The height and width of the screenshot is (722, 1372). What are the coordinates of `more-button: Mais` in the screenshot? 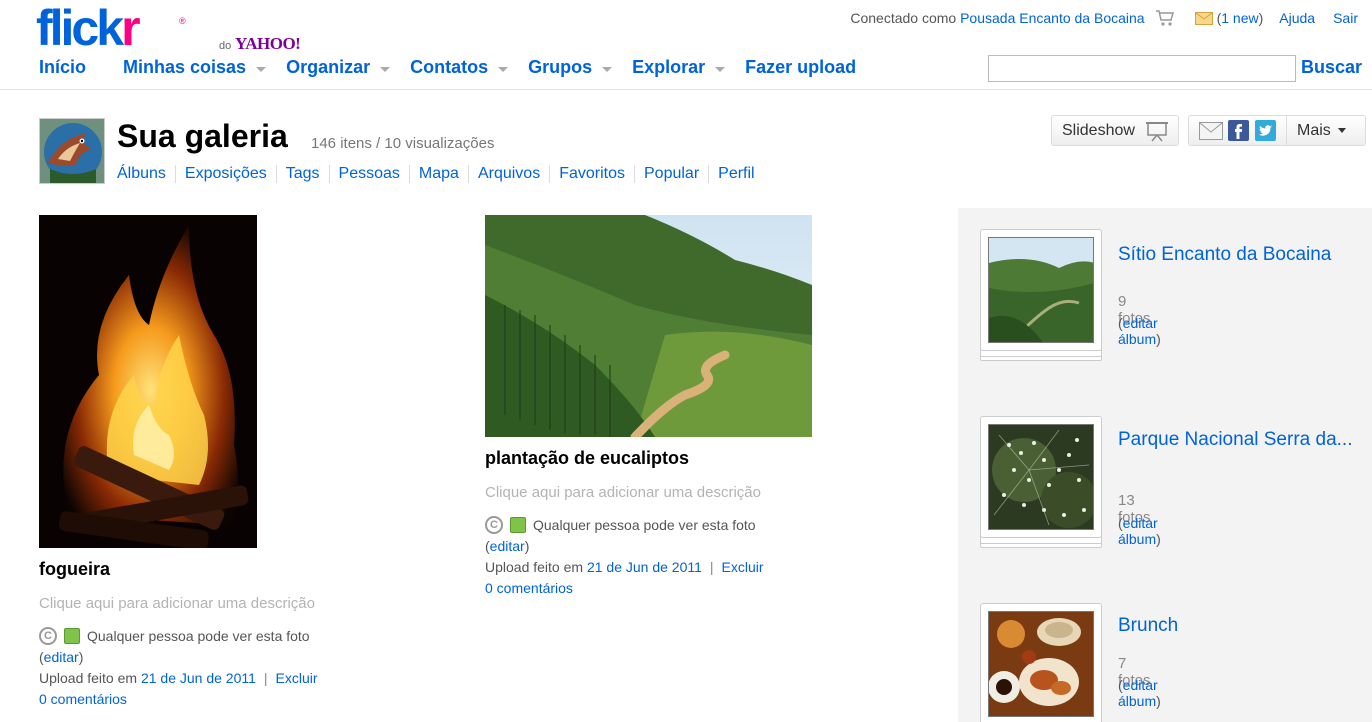 It's located at (1321, 131).